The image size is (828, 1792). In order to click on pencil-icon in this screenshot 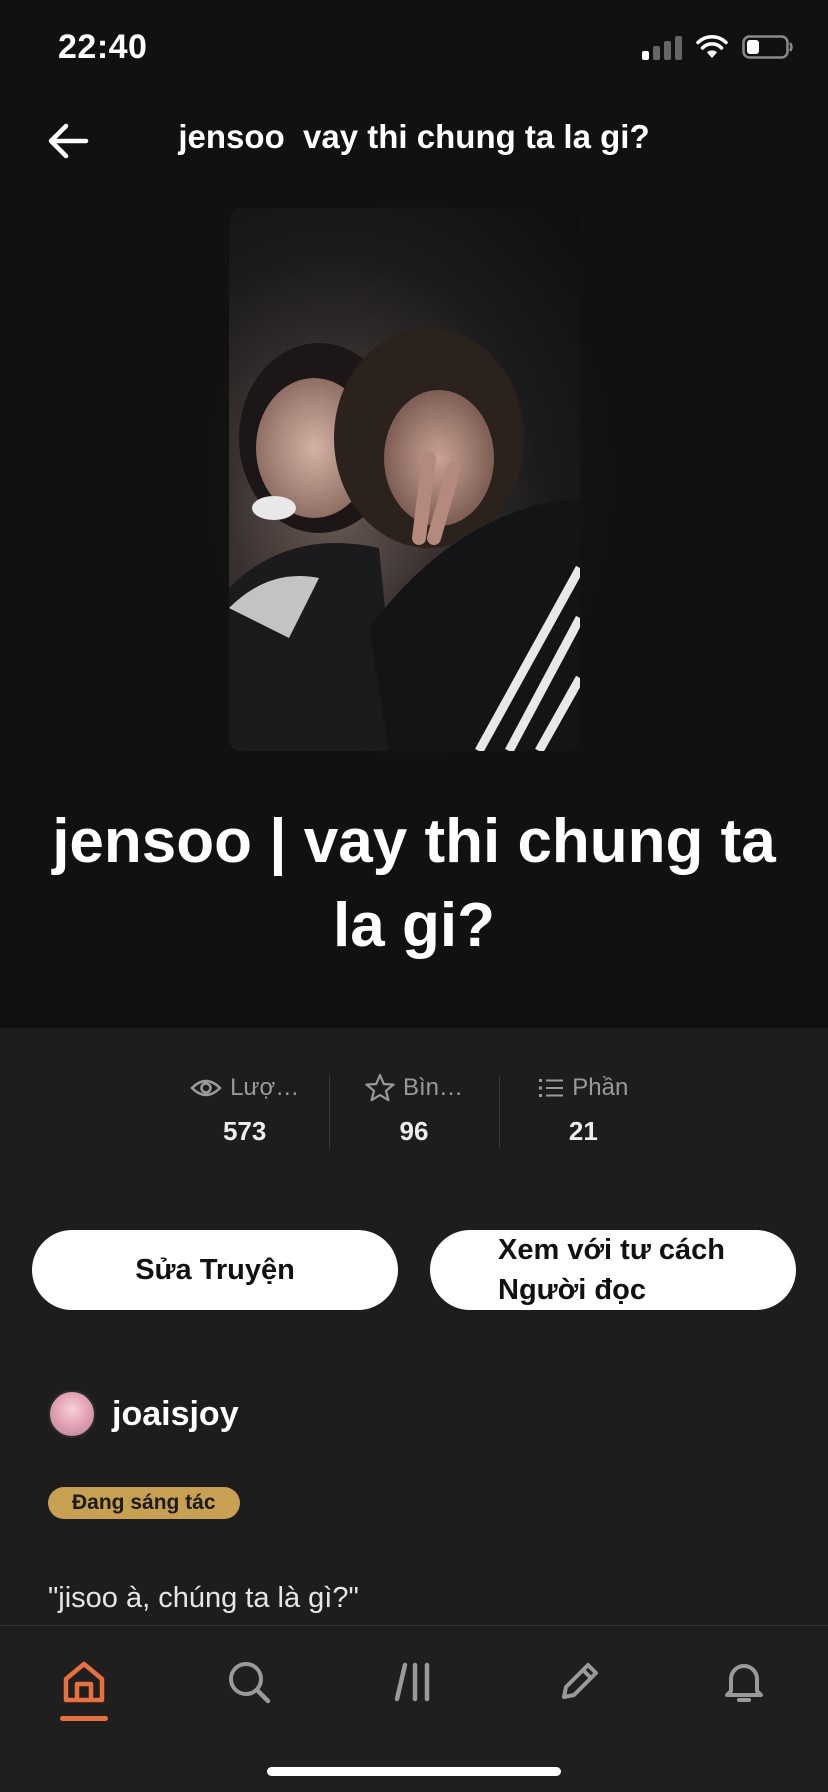, I will do `click(580, 1681)`.